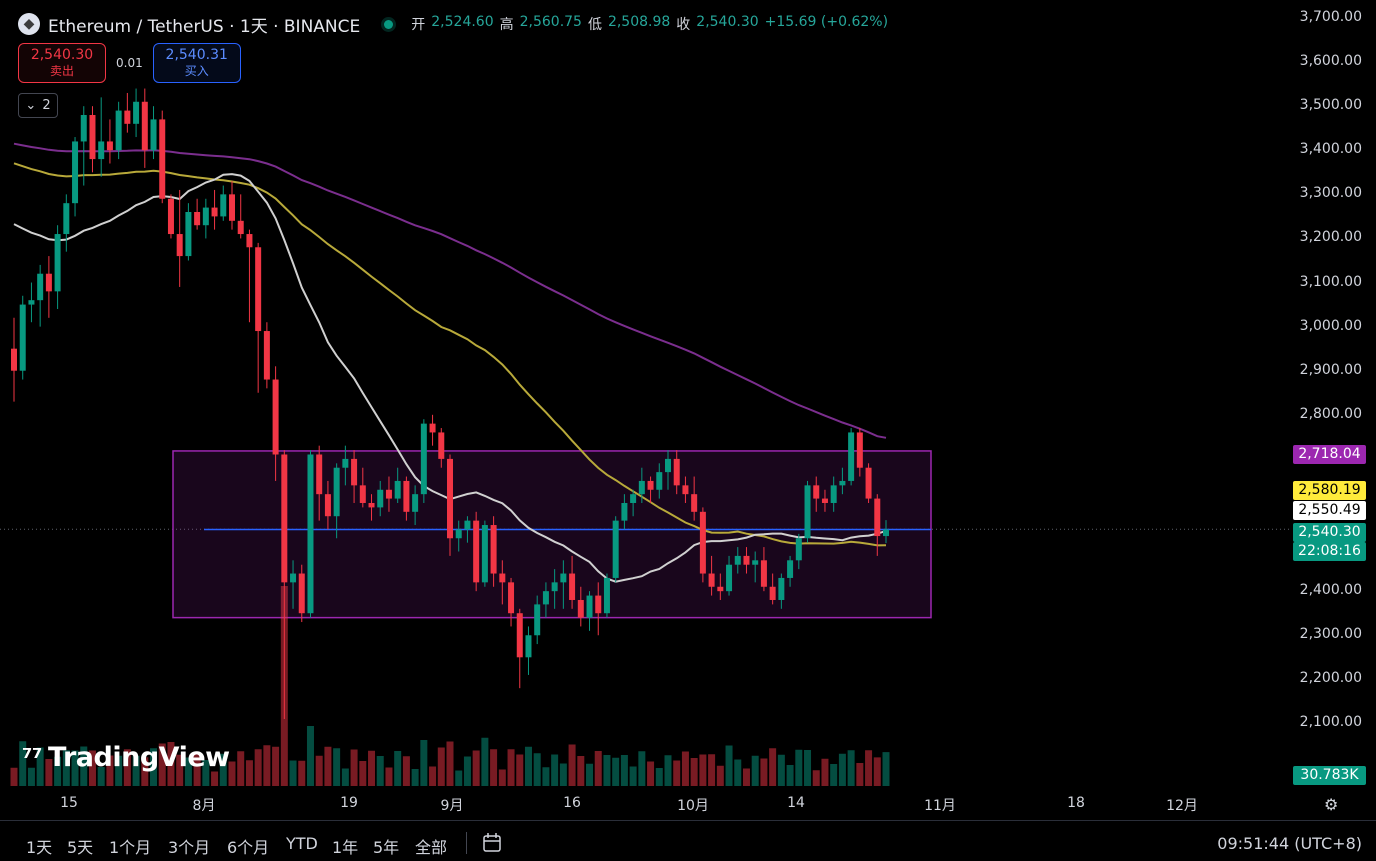 This screenshot has width=1376, height=861. What do you see at coordinates (130, 846) in the screenshot?
I see `range-button: 1个月` at bounding box center [130, 846].